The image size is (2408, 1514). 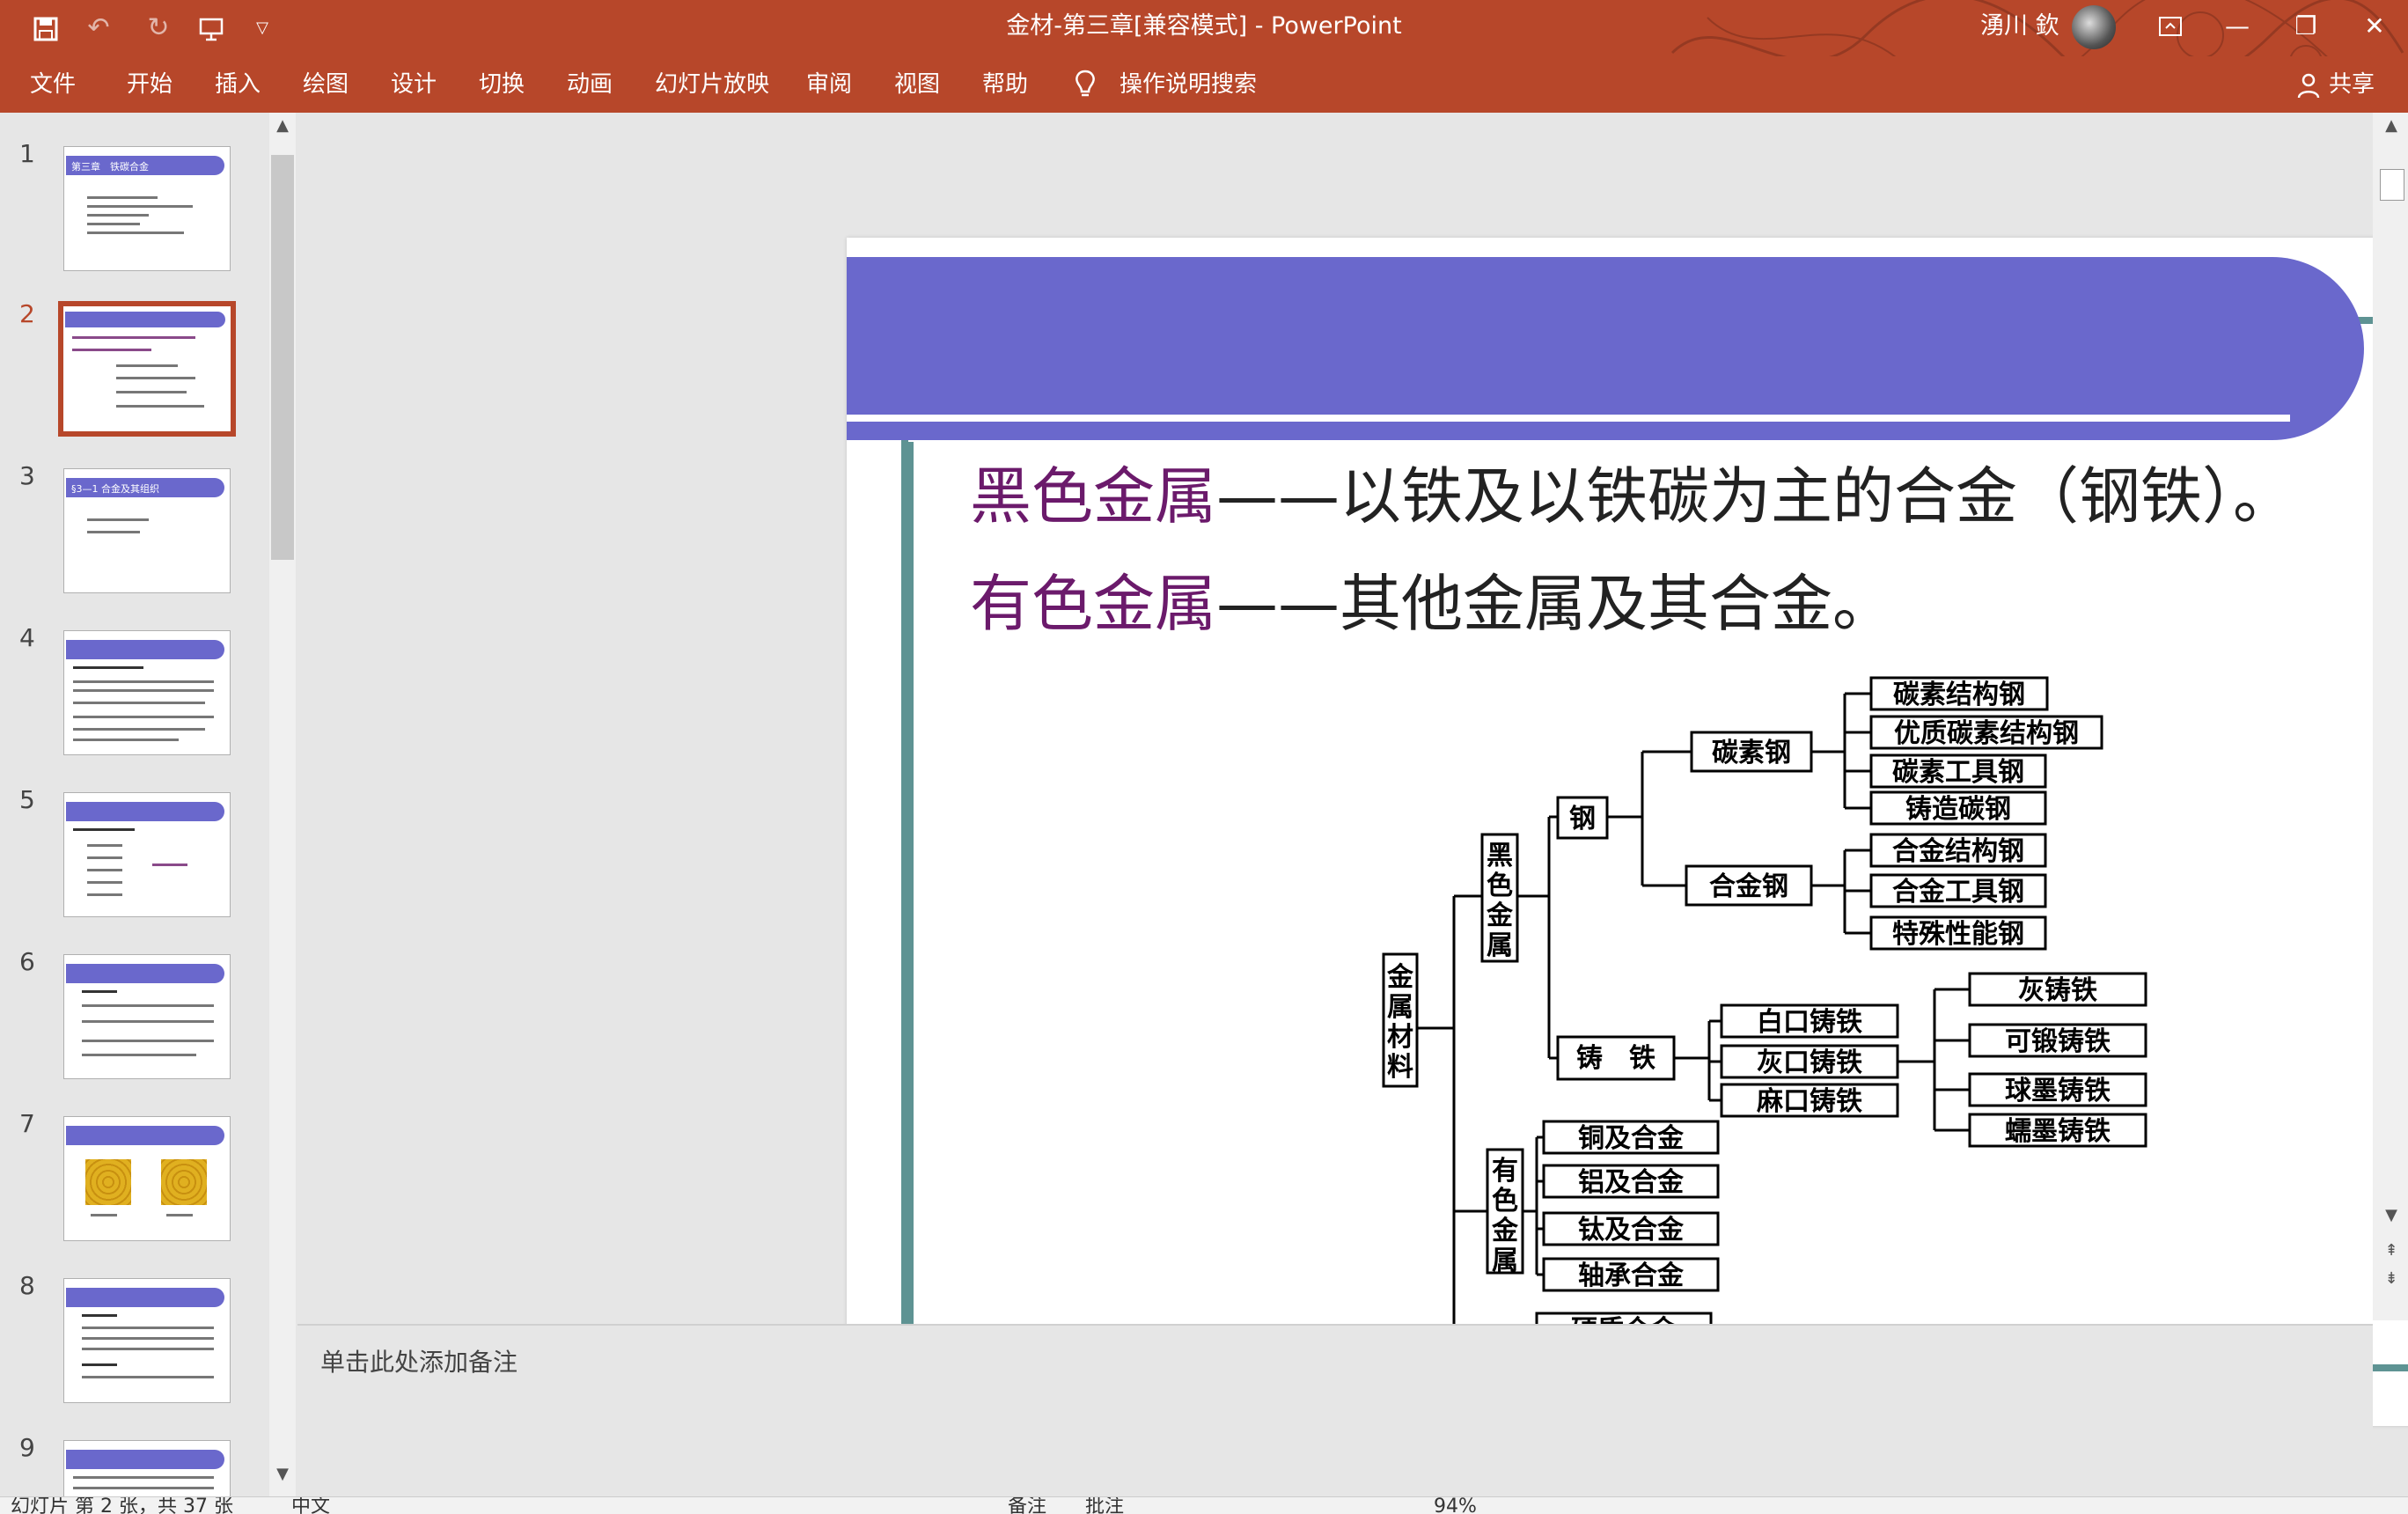 I want to click on heading-rest-2: ——其他金属及其合金。, so click(x=1555, y=604).